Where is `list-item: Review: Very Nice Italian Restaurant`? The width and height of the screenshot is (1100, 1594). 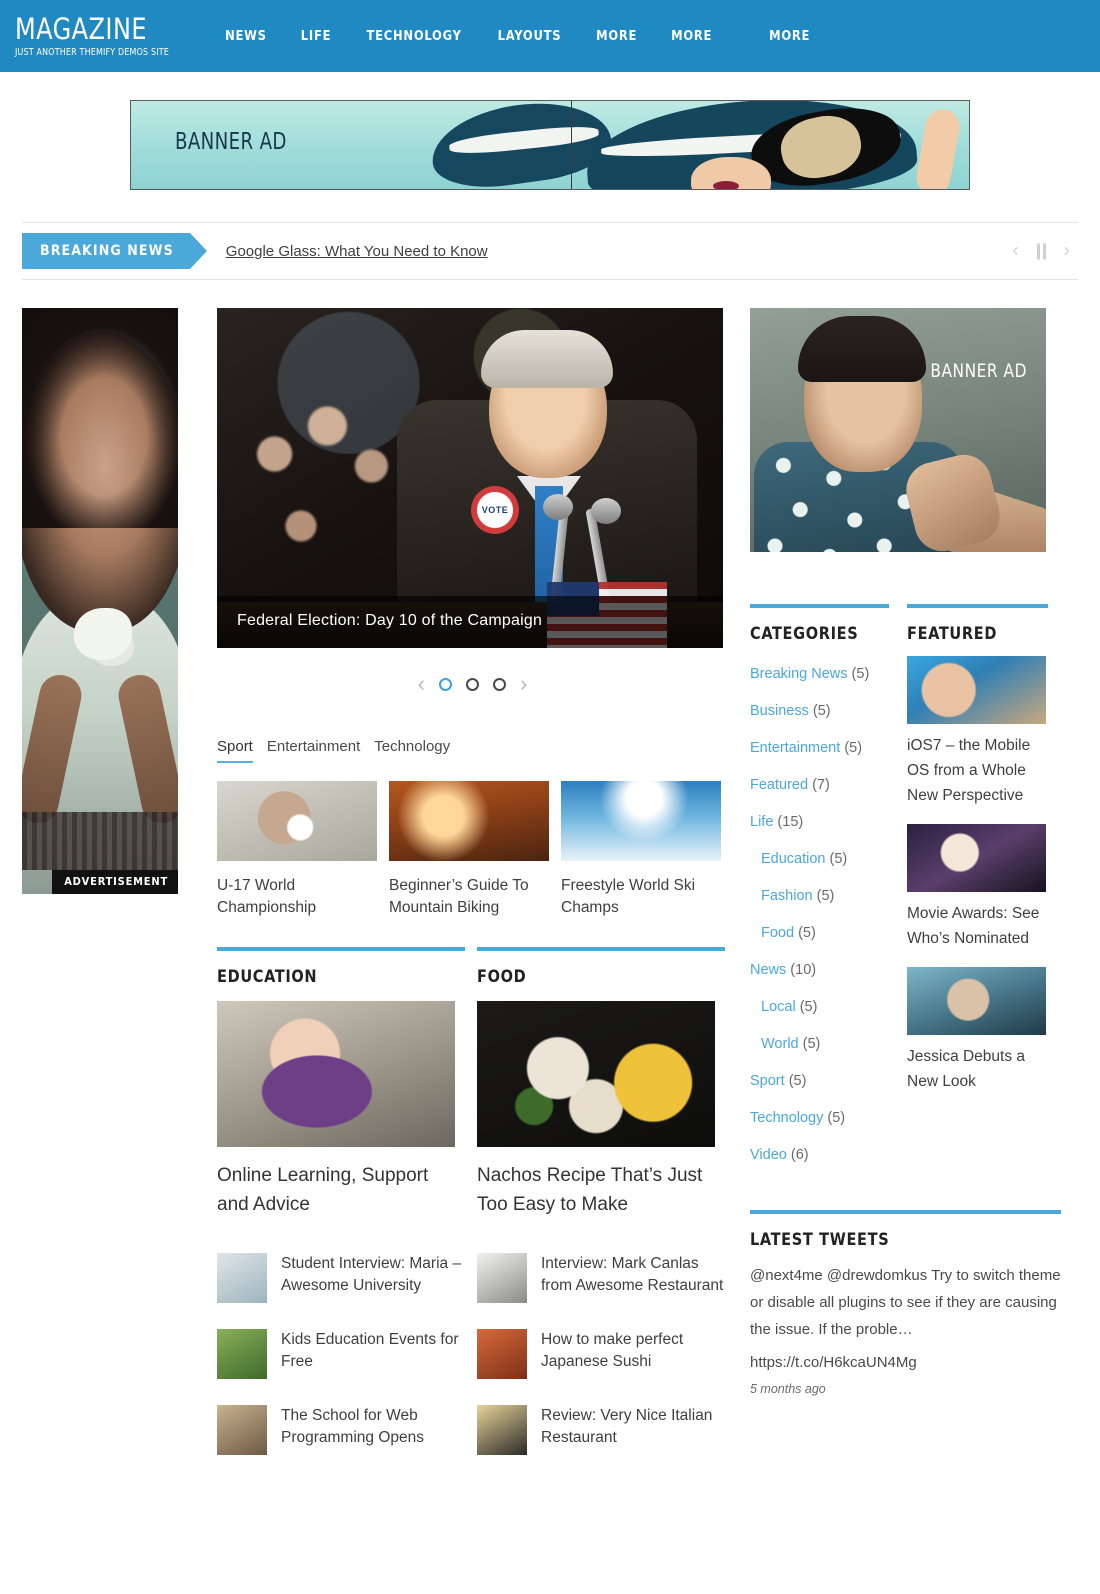
list-item: Review: Very Nice Italian Restaurant is located at coordinates (601, 1430).